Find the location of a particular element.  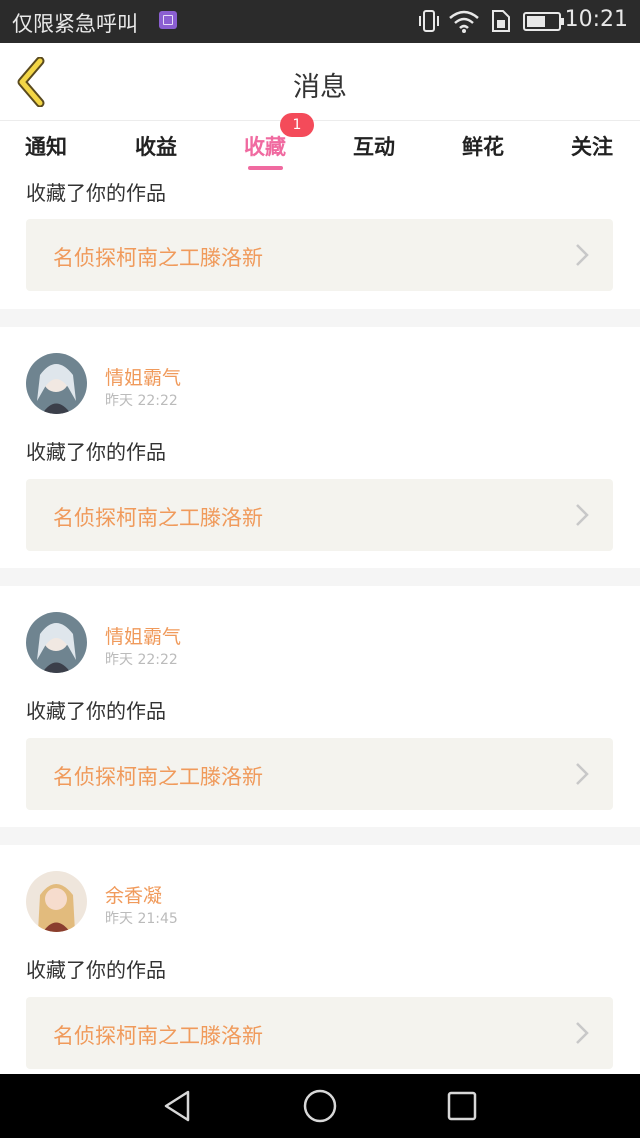

carrier-text: 仅限紧急呼叫 is located at coordinates (75, 24).